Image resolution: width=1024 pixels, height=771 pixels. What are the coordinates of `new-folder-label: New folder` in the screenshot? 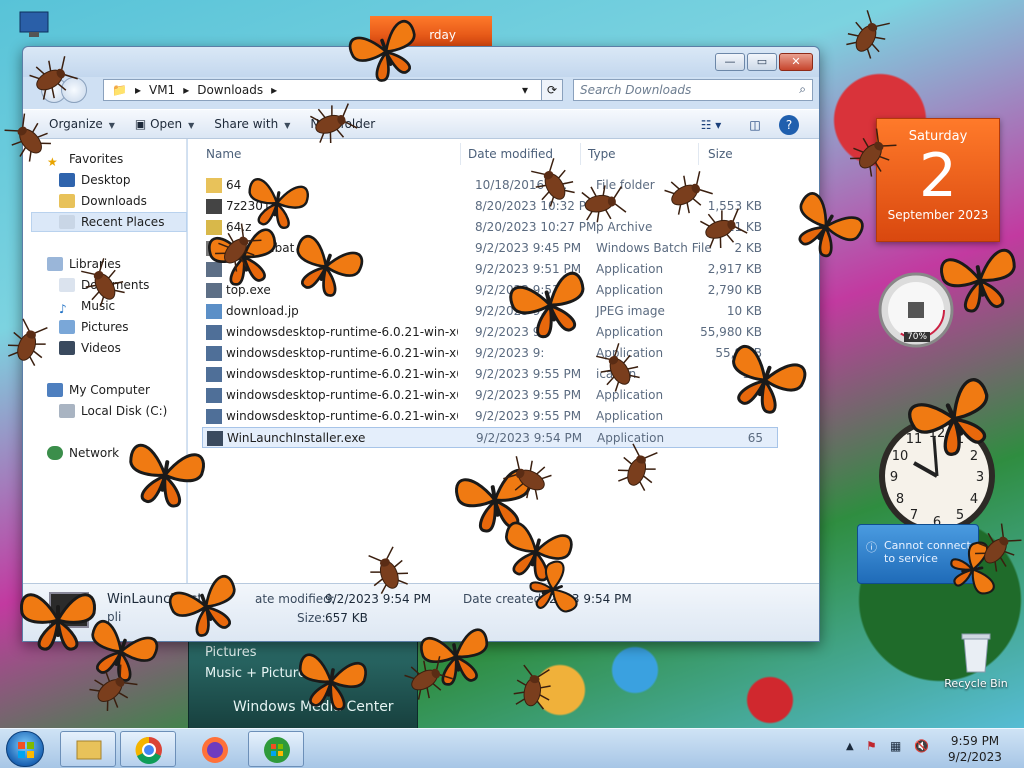 It's located at (343, 124).